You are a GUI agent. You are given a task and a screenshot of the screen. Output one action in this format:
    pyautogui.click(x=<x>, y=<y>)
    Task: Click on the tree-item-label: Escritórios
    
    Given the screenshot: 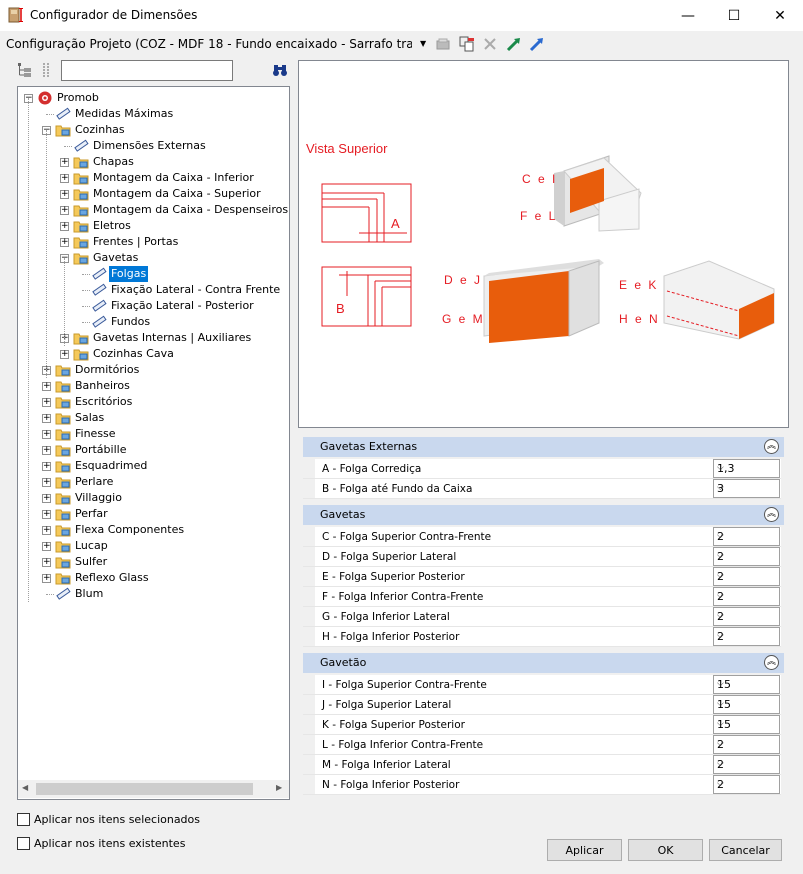 What is the action you would take?
    pyautogui.click(x=103, y=402)
    